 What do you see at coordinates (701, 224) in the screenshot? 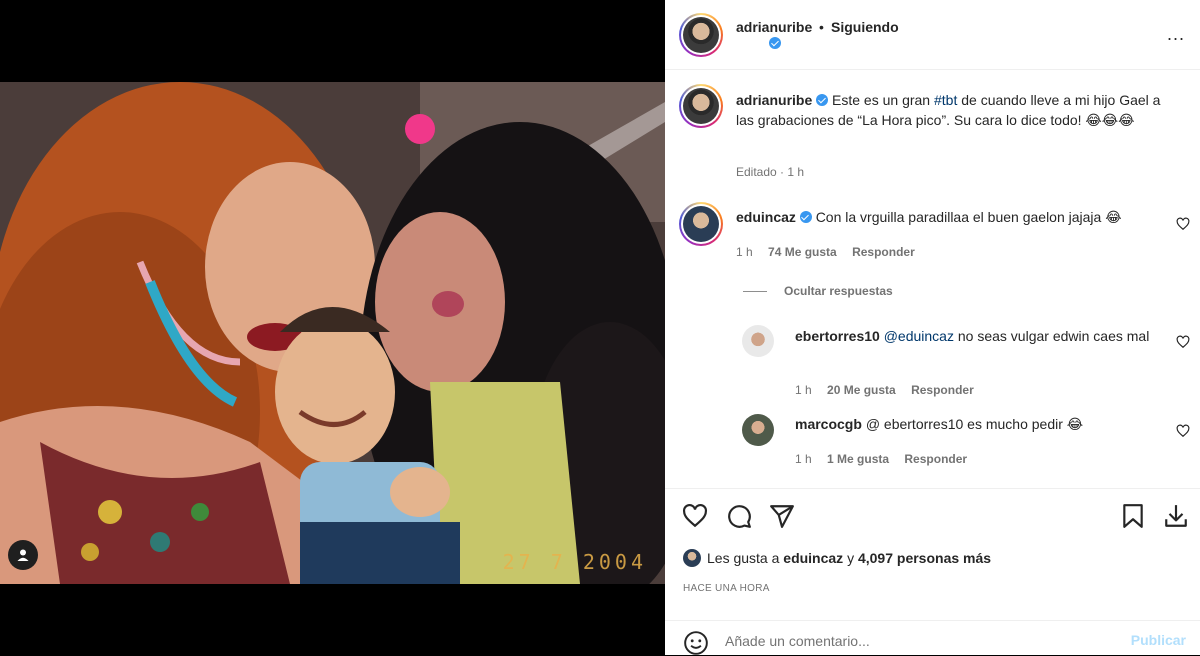
I see `comment-avatar` at bounding box center [701, 224].